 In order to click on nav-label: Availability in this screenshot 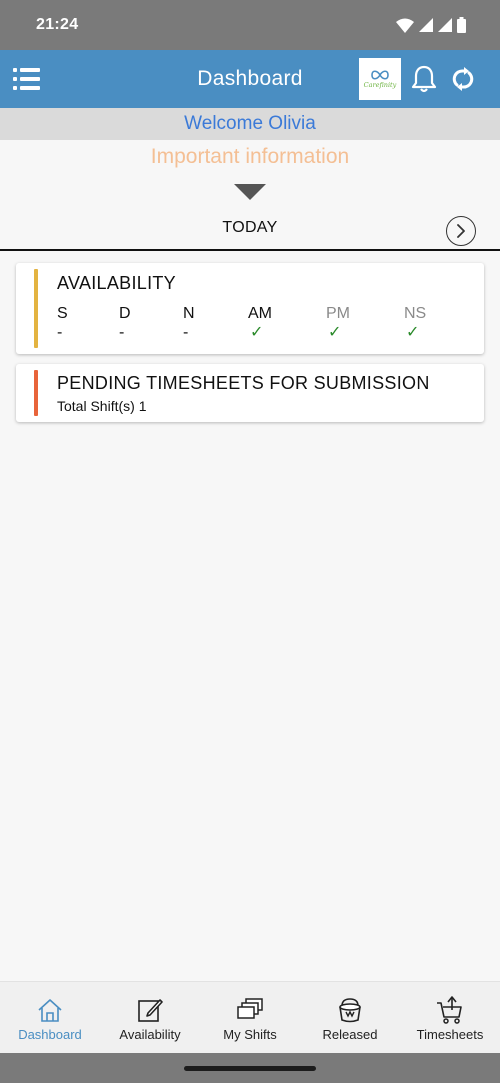, I will do `click(150, 1034)`.